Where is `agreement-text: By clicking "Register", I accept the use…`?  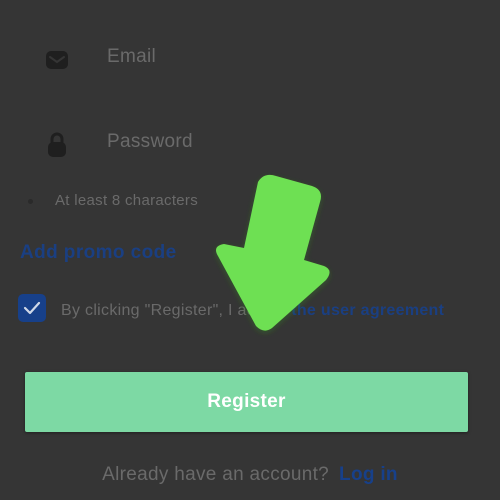 agreement-text: By clicking "Register", I accept the use… is located at coordinates (261, 310).